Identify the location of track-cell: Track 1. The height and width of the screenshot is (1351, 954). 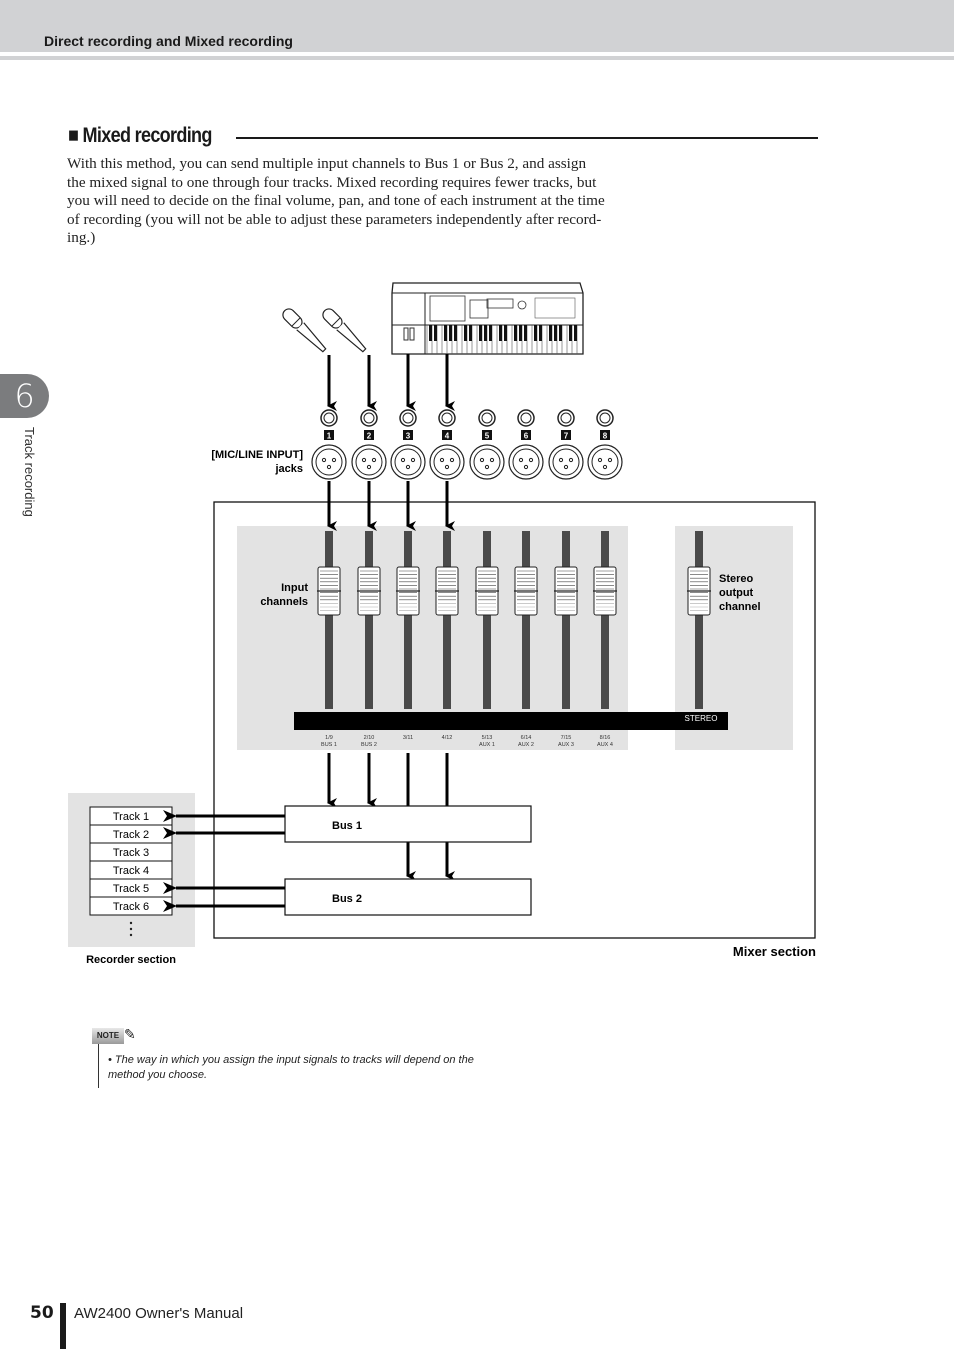
(131, 816).